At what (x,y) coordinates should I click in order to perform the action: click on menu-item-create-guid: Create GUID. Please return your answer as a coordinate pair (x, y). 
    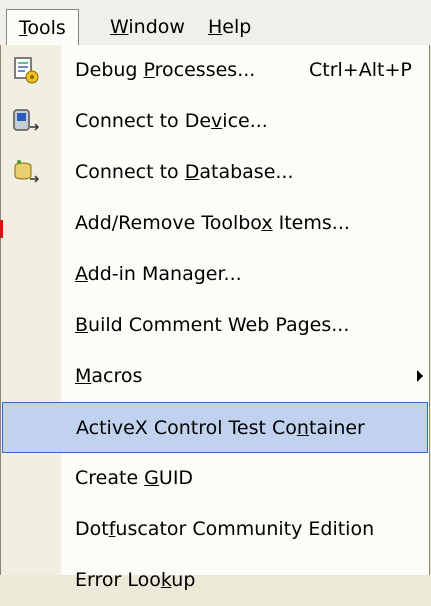
    Looking at the image, I should click on (215, 478).